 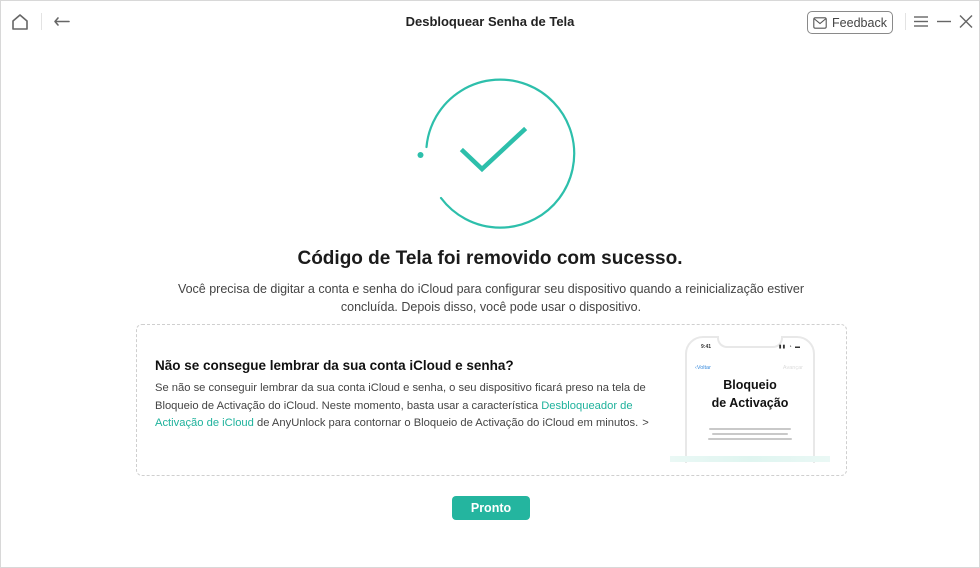 What do you see at coordinates (645, 423) in the screenshot?
I see `more-arrow-link: >` at bounding box center [645, 423].